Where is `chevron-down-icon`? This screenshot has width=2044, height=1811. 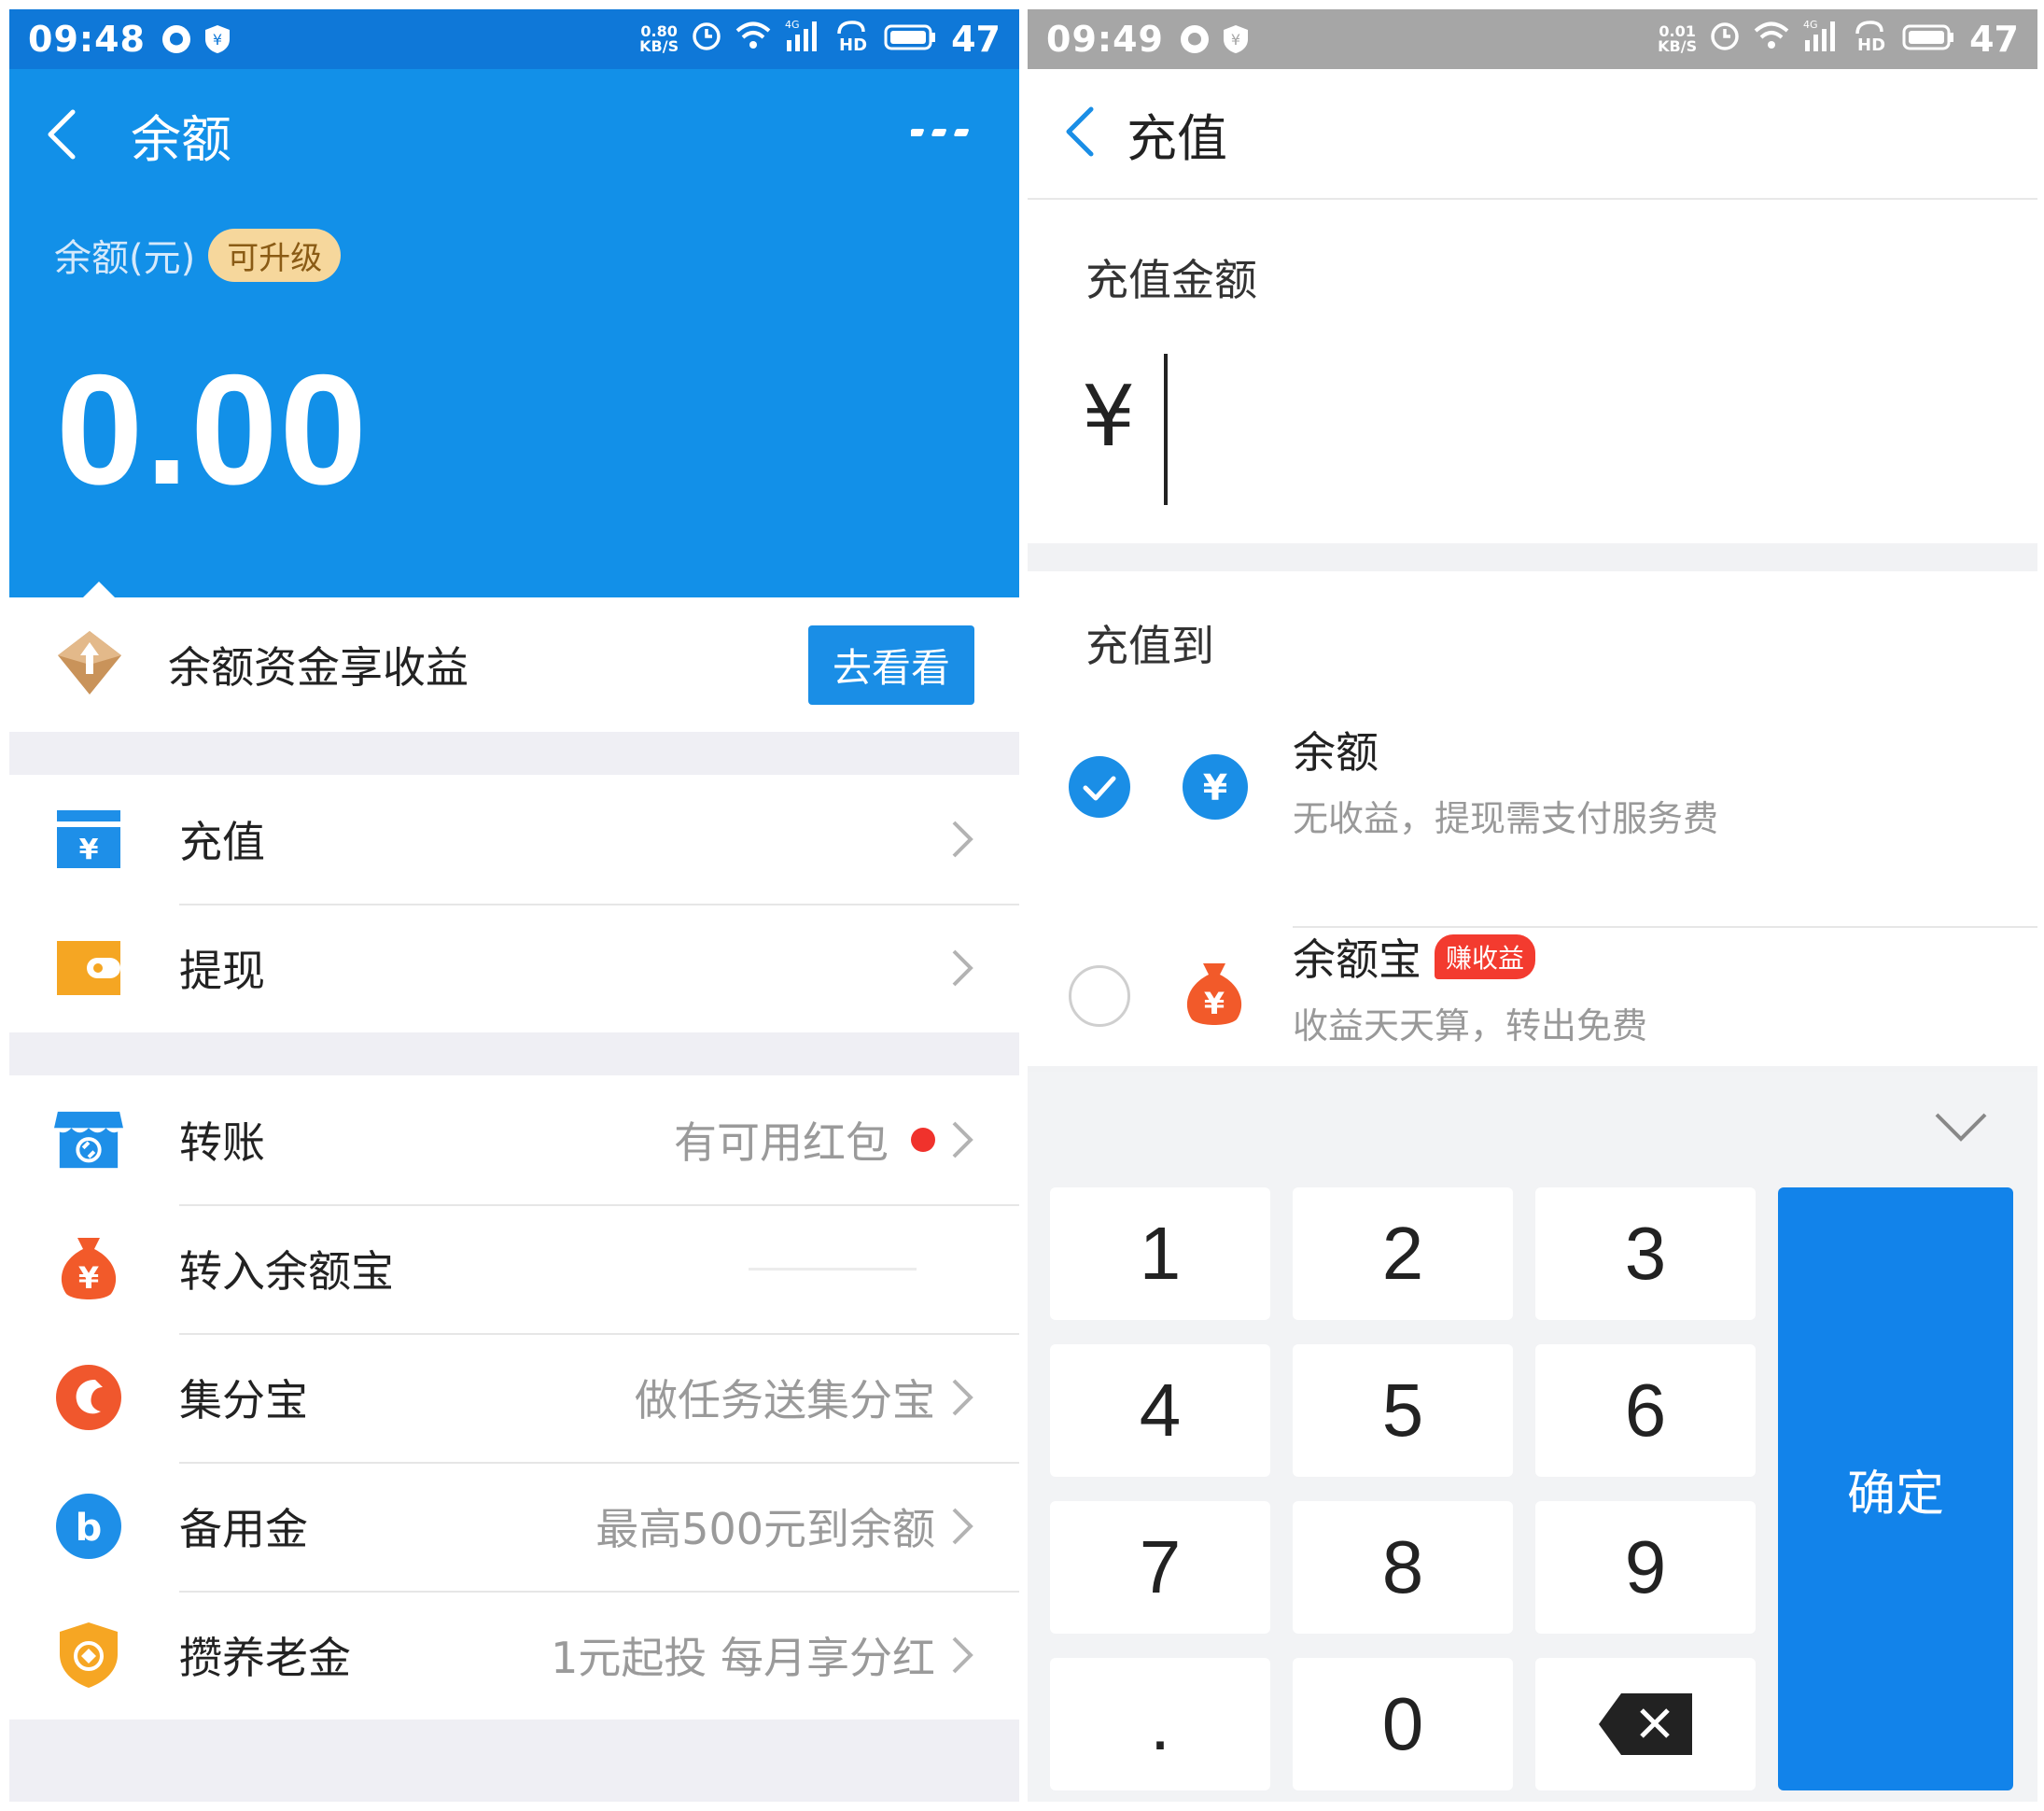 chevron-down-icon is located at coordinates (1961, 1129).